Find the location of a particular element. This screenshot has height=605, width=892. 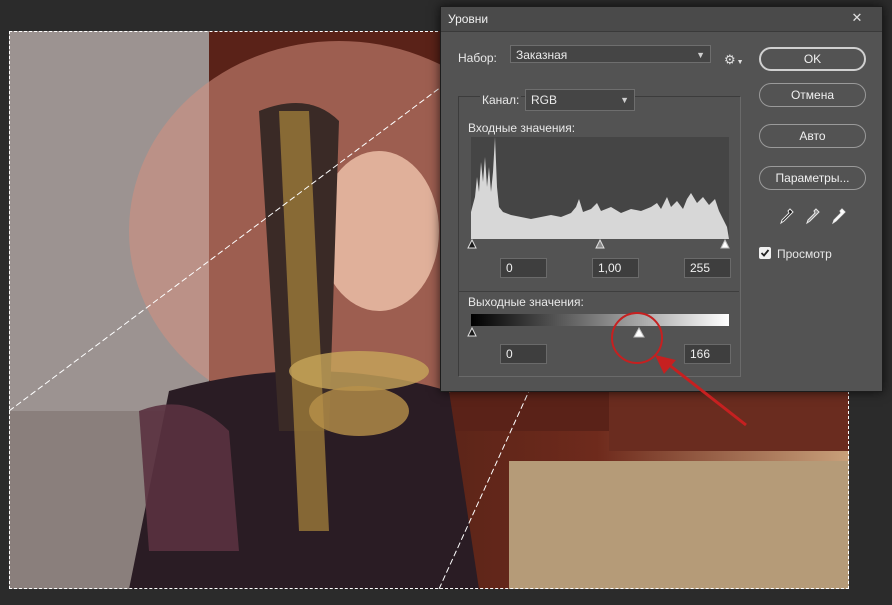

checkmark-icon is located at coordinates (765, 253).